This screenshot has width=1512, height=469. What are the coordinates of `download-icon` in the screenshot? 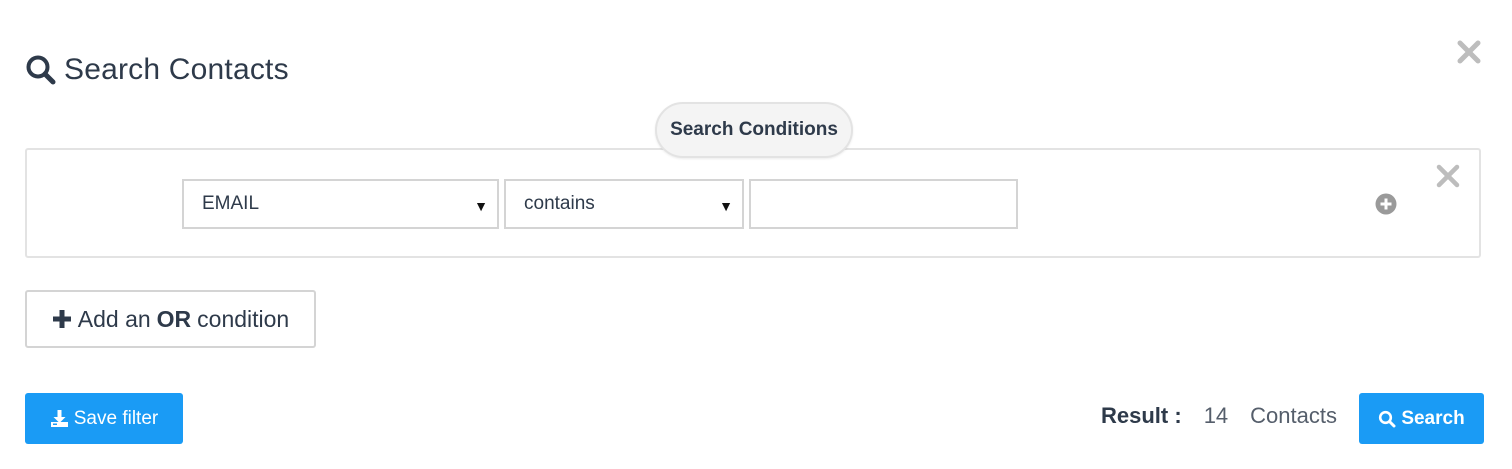 It's located at (59, 418).